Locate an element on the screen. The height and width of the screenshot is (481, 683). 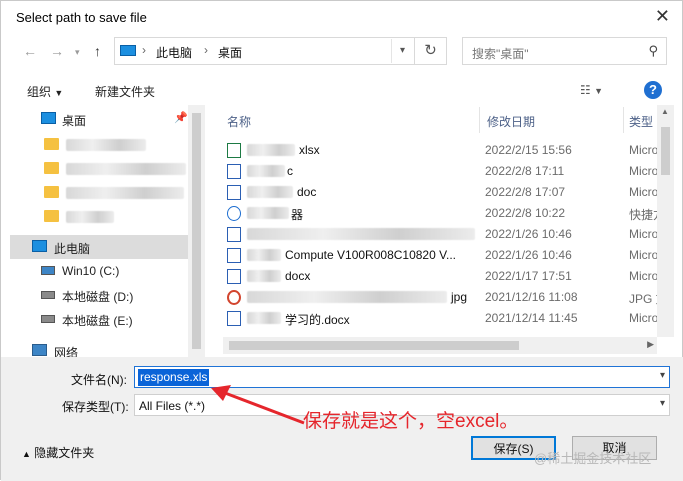
back-arrow-icon: ← is located at coordinates (30, 51).